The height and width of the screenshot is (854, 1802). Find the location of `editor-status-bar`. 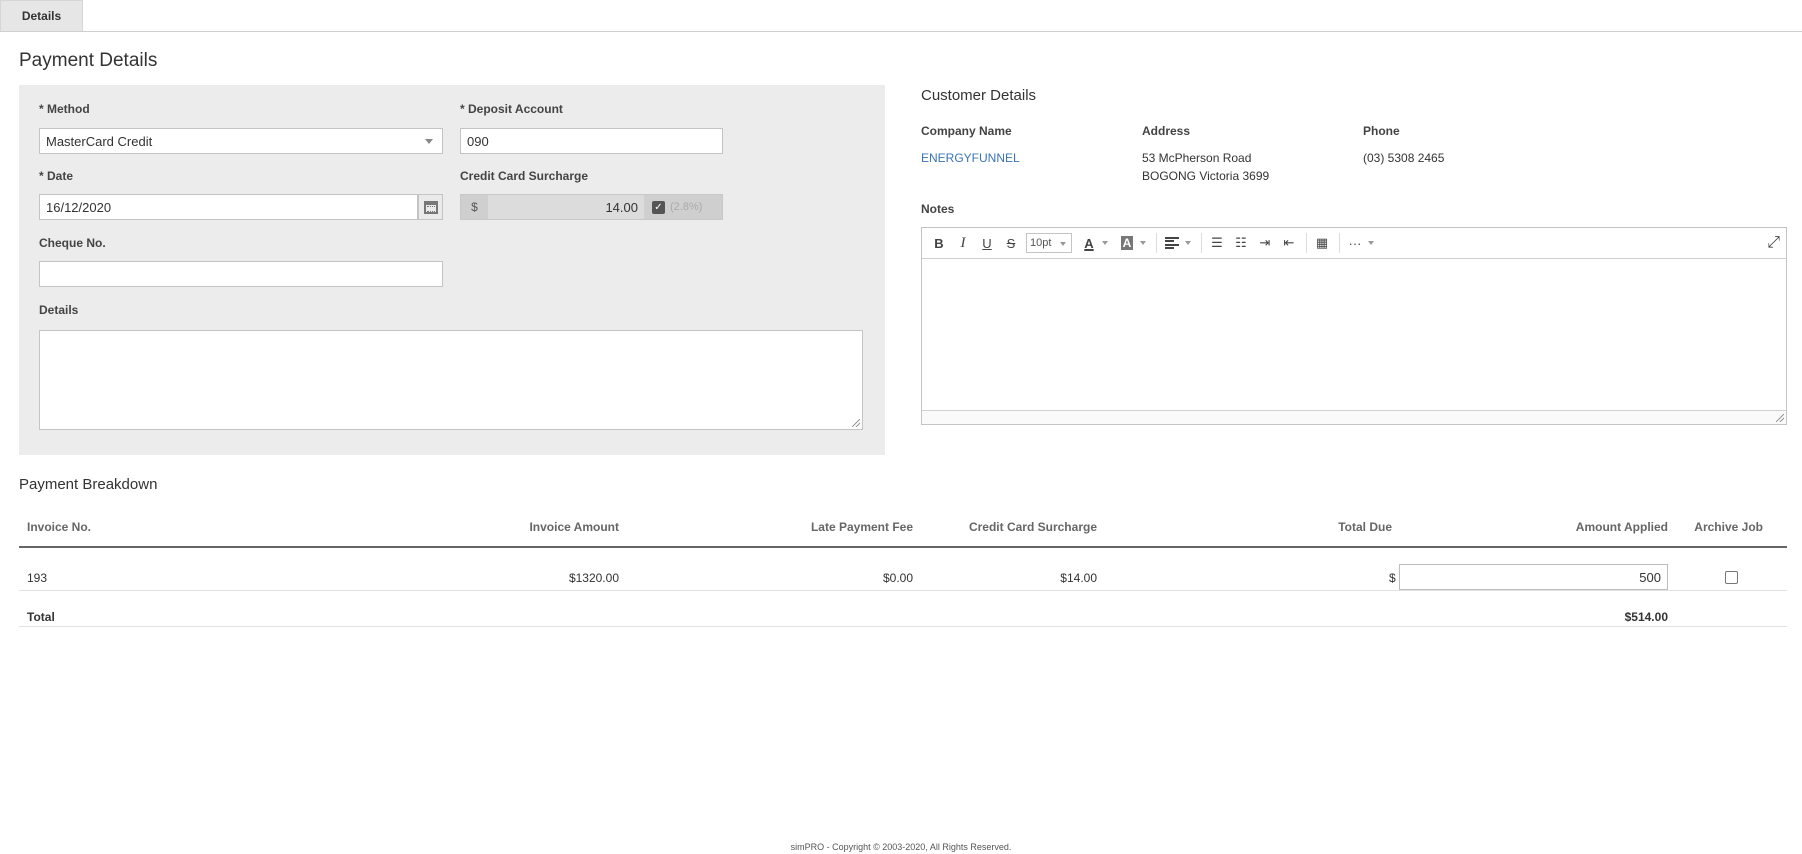

editor-status-bar is located at coordinates (1354, 417).